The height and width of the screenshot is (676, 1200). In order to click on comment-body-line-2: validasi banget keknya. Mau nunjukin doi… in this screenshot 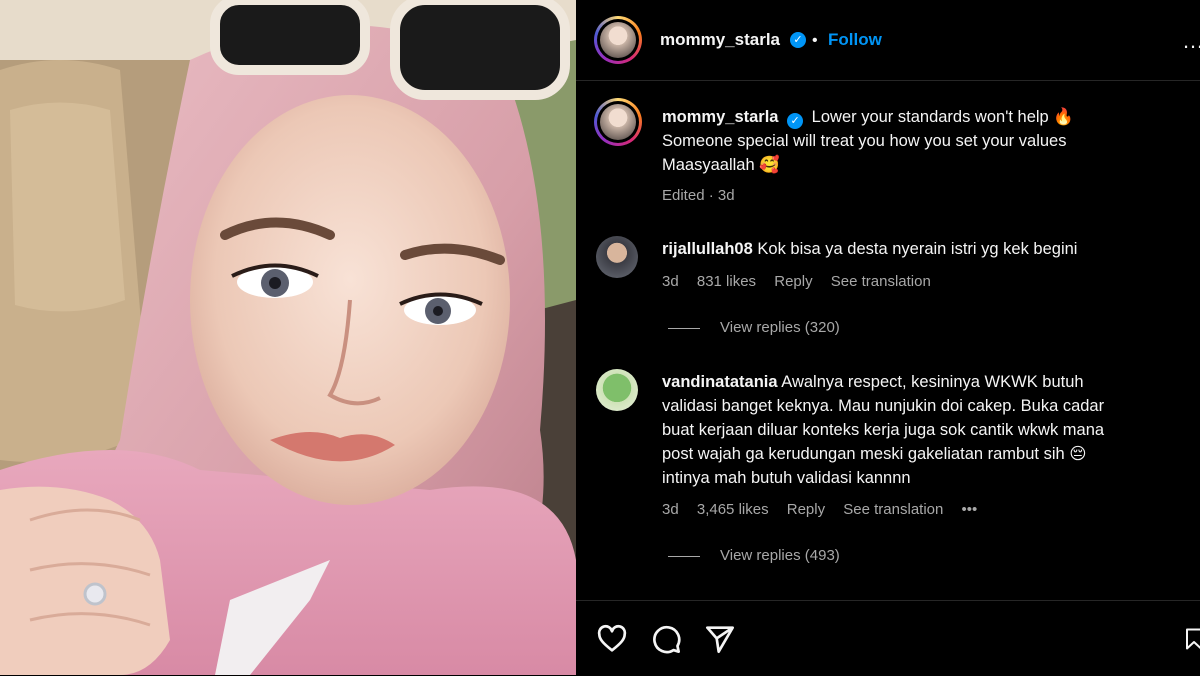, I will do `click(883, 406)`.